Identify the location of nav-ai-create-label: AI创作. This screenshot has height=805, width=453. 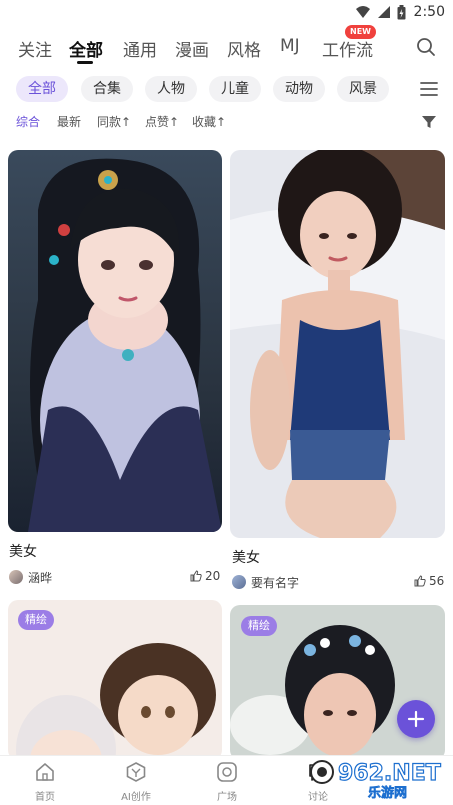
(136, 797).